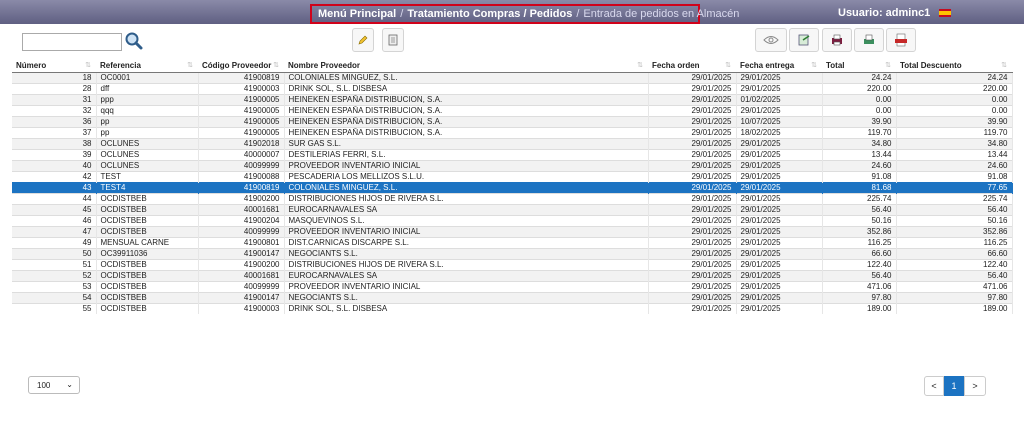 Image resolution: width=1024 pixels, height=422 pixels. What do you see at coordinates (934, 386) in the screenshot?
I see `pagination-prev: <` at bounding box center [934, 386].